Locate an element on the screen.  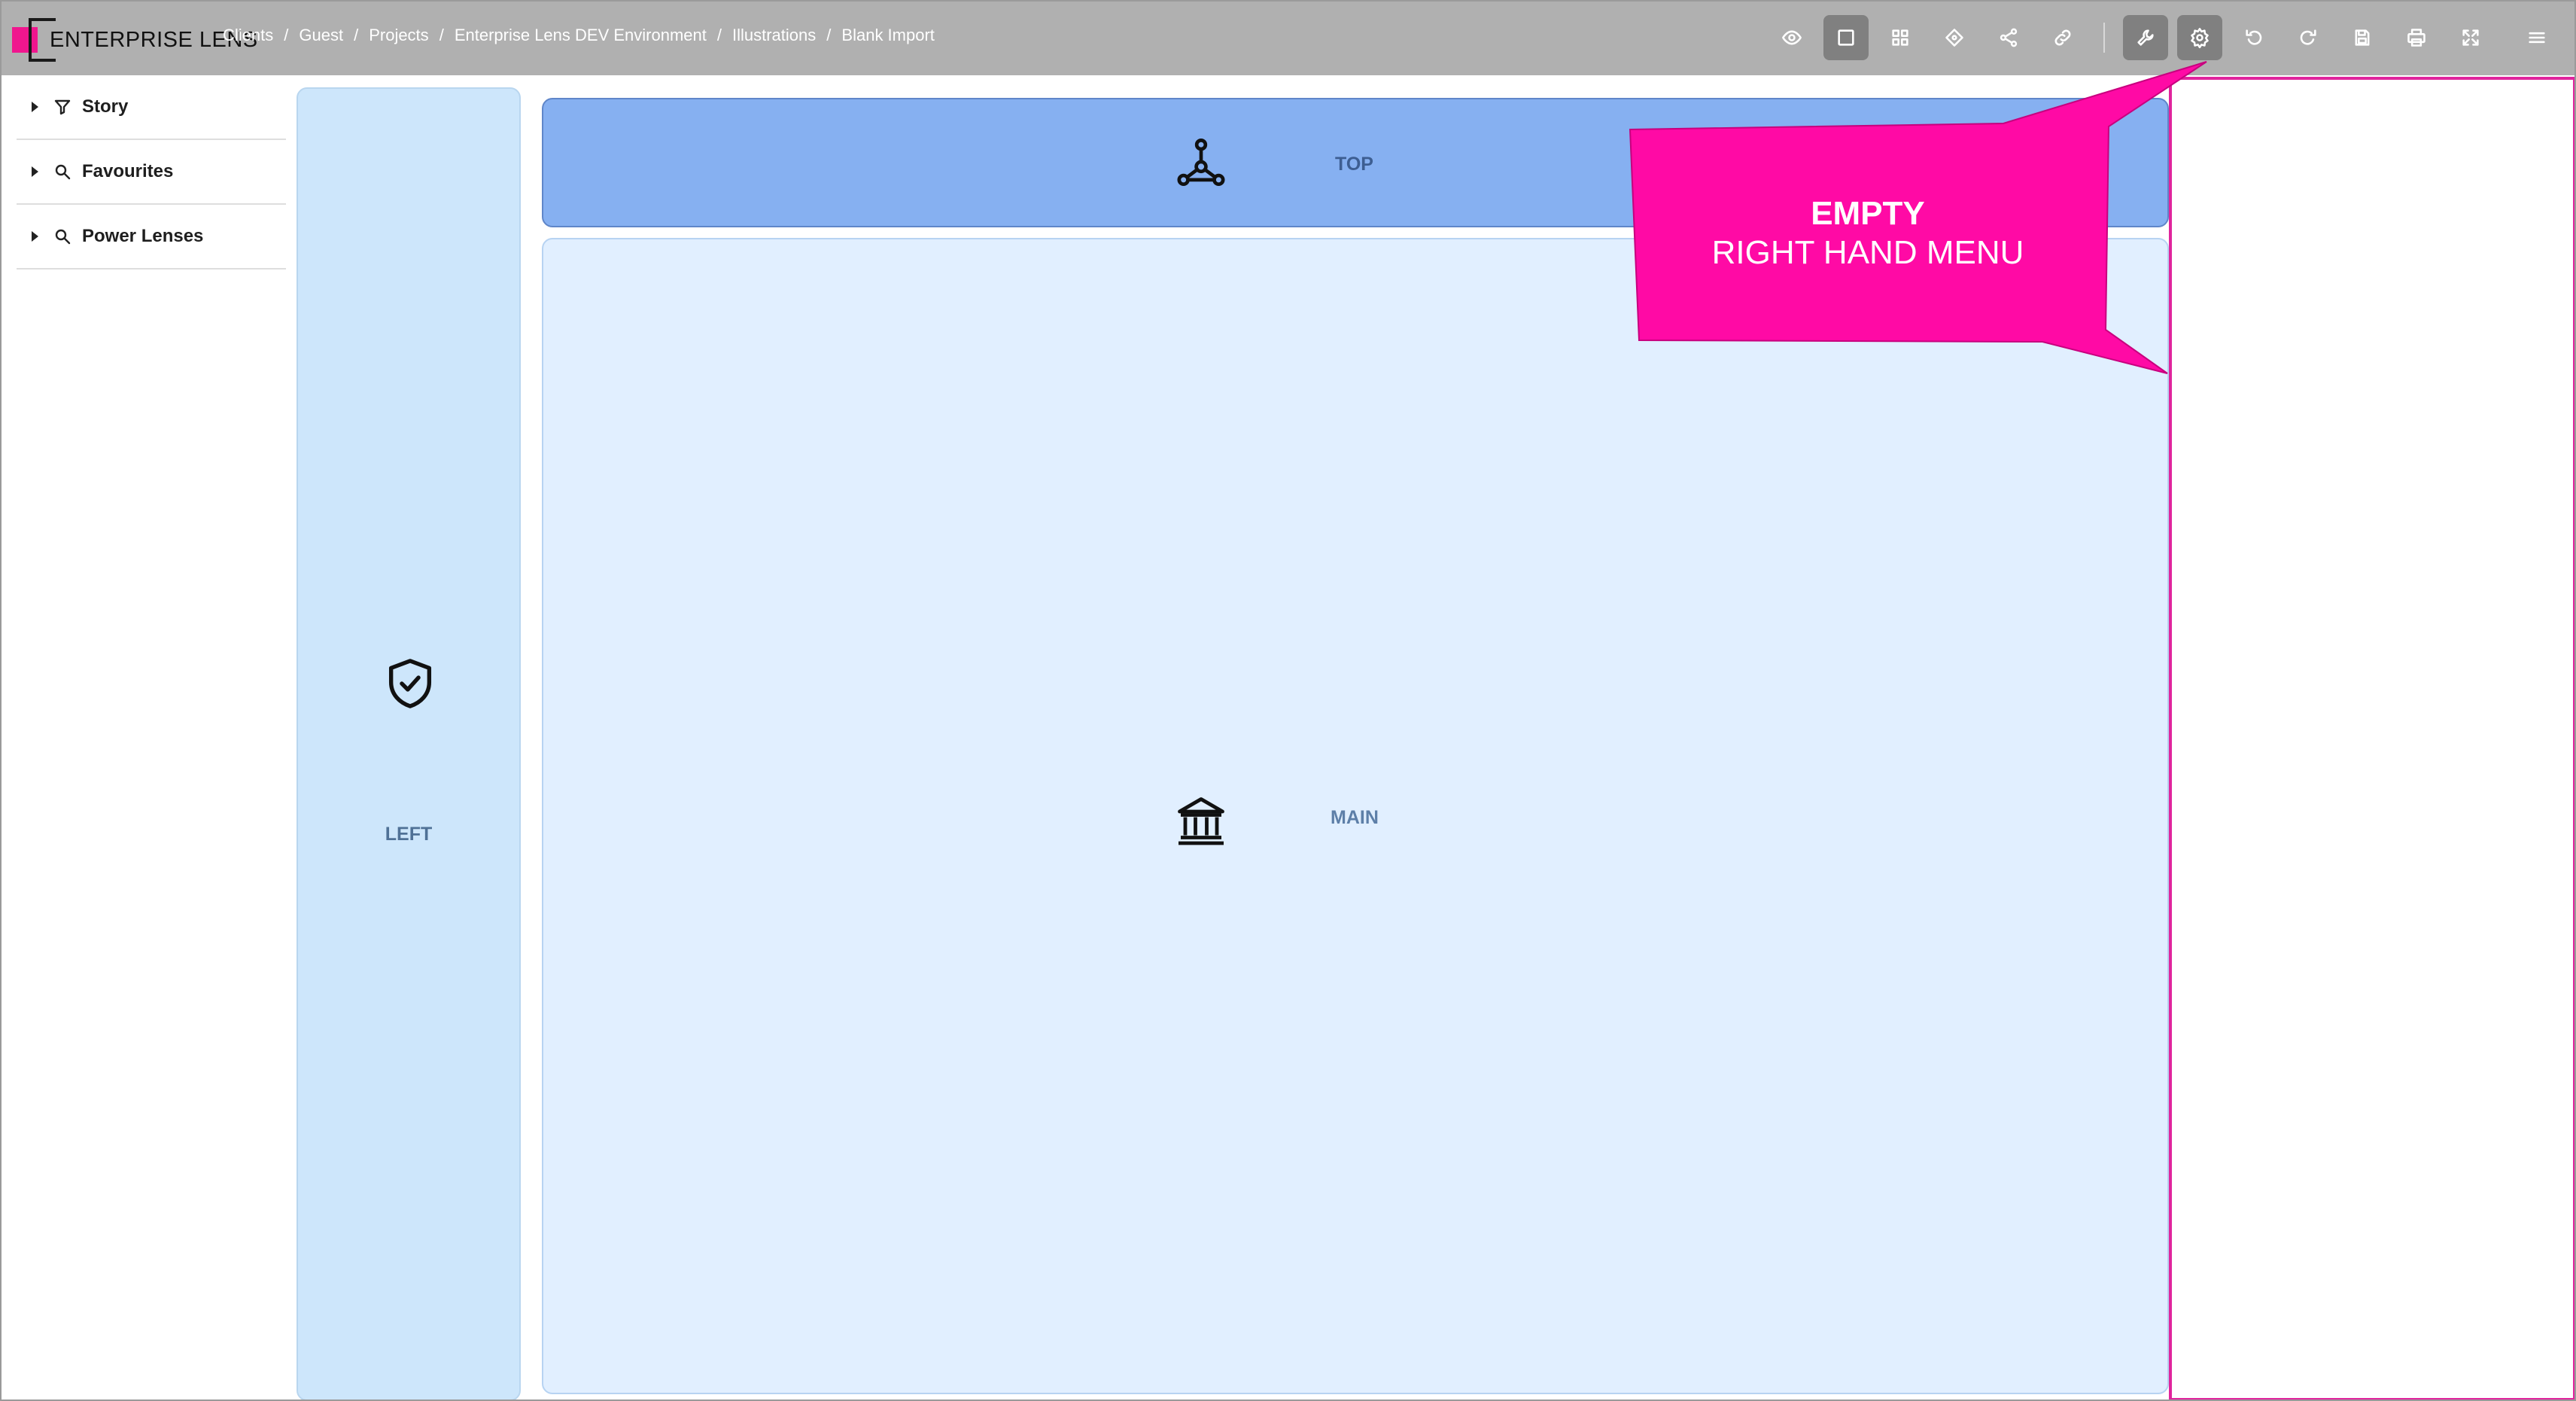
link-button is located at coordinates (2062, 37).